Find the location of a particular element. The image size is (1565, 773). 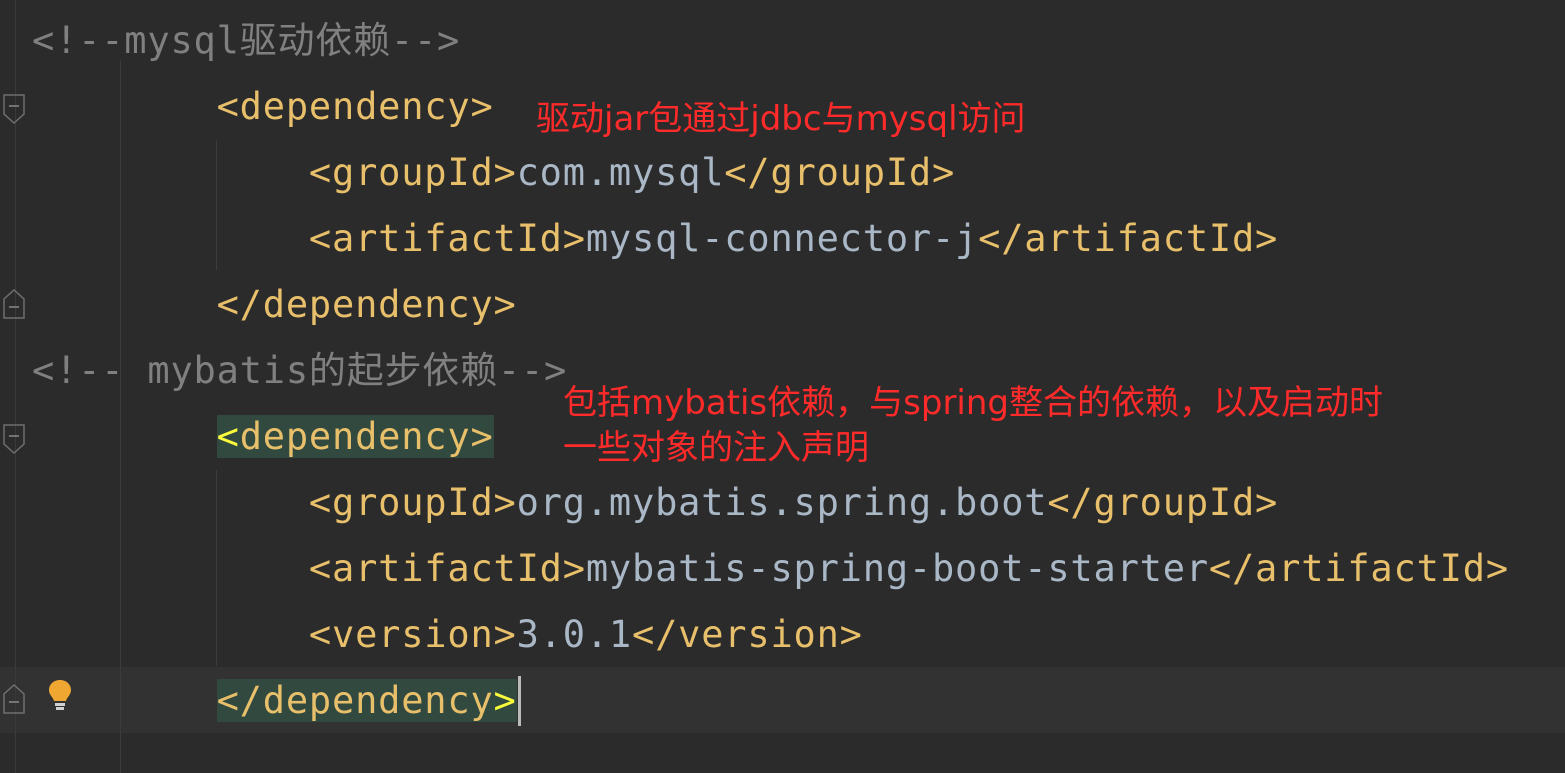

xml-tag: < is located at coordinates (228, 436).